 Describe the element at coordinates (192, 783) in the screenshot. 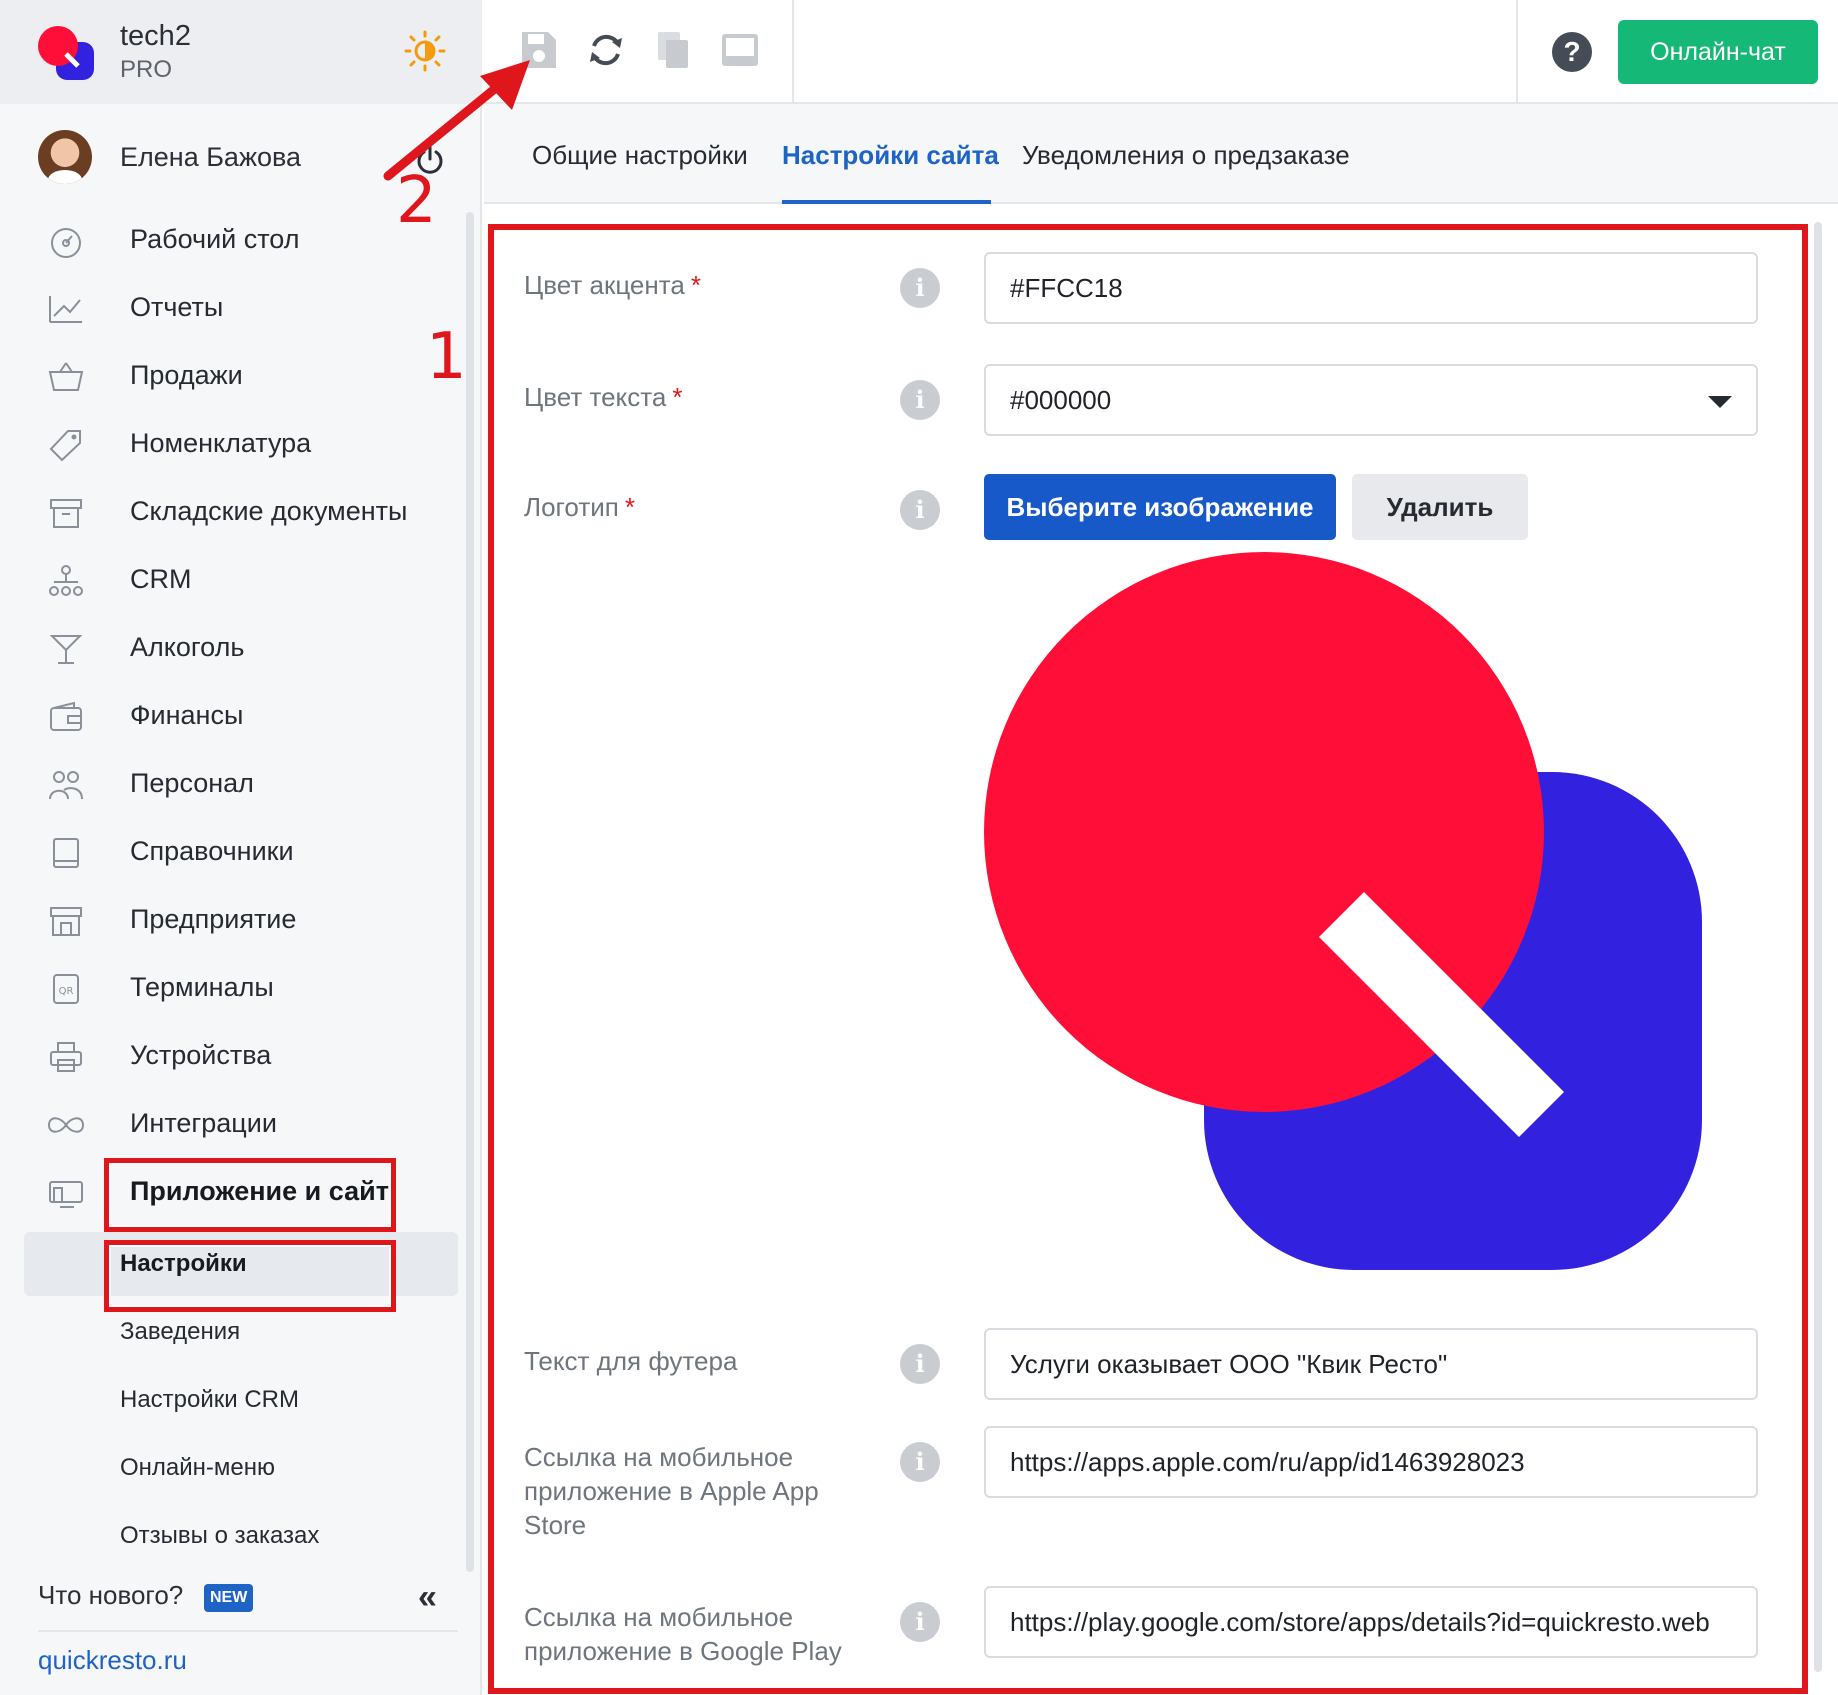

I see `sidebar-item-label: Персонал` at that location.